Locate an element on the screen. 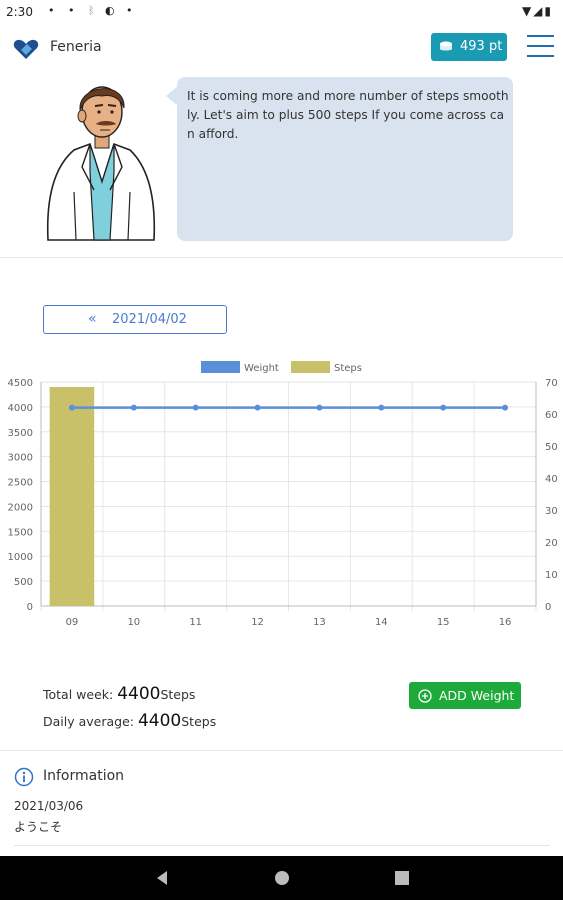 The width and height of the screenshot is (563, 900). signal-battery-icons: ▼◢▮ is located at coordinates (537, 11).